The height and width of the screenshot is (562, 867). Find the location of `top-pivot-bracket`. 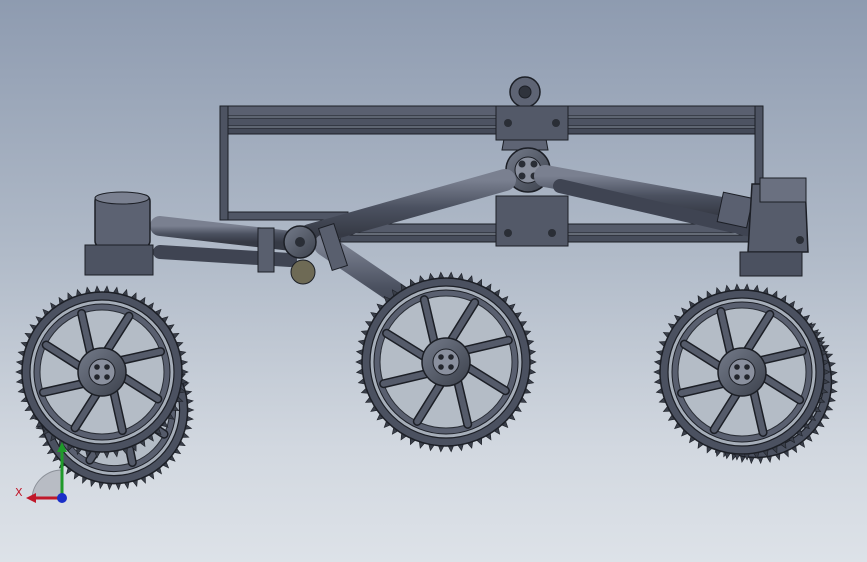

top-pivot-bracket is located at coordinates (532, 161).